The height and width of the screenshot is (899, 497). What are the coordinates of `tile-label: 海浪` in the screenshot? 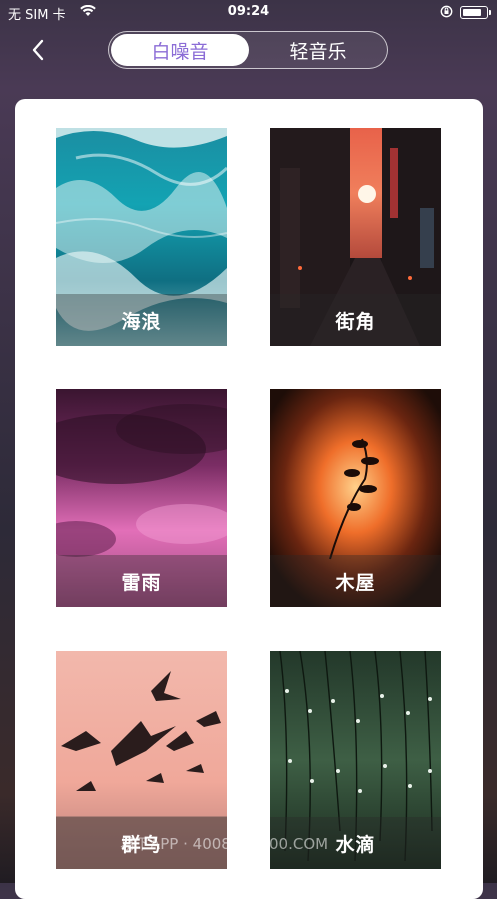 It's located at (141, 320).